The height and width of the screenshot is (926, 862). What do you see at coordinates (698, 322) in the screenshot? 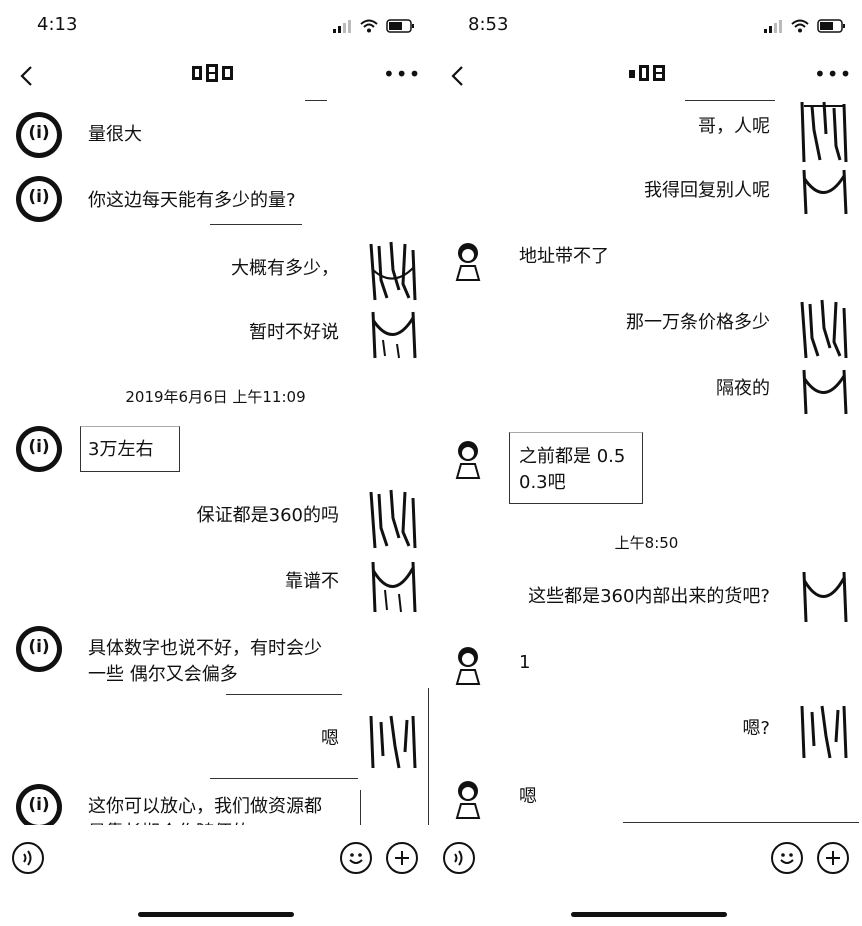
I see `message-outgoing: 那一万条价格多少` at bounding box center [698, 322].